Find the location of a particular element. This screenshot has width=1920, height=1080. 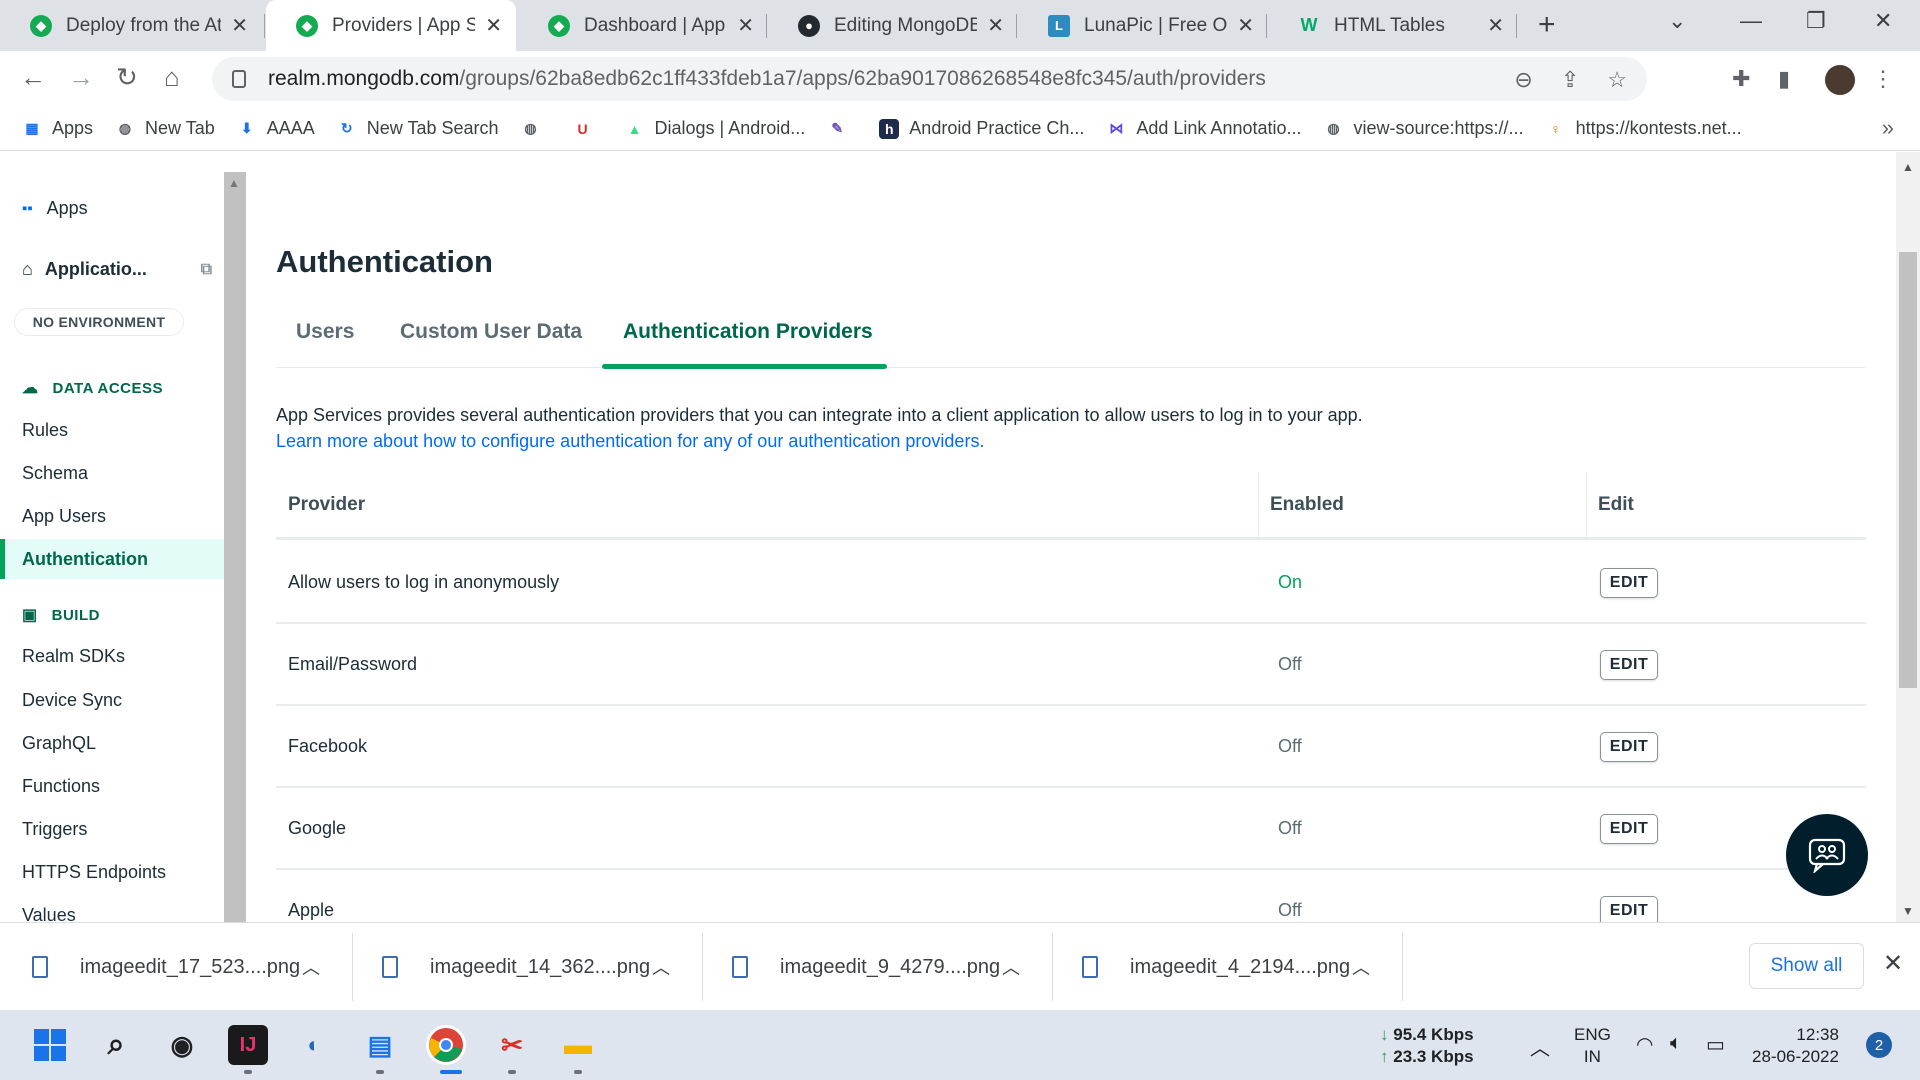

bookmark-feather: ✎ is located at coordinates (842, 129).